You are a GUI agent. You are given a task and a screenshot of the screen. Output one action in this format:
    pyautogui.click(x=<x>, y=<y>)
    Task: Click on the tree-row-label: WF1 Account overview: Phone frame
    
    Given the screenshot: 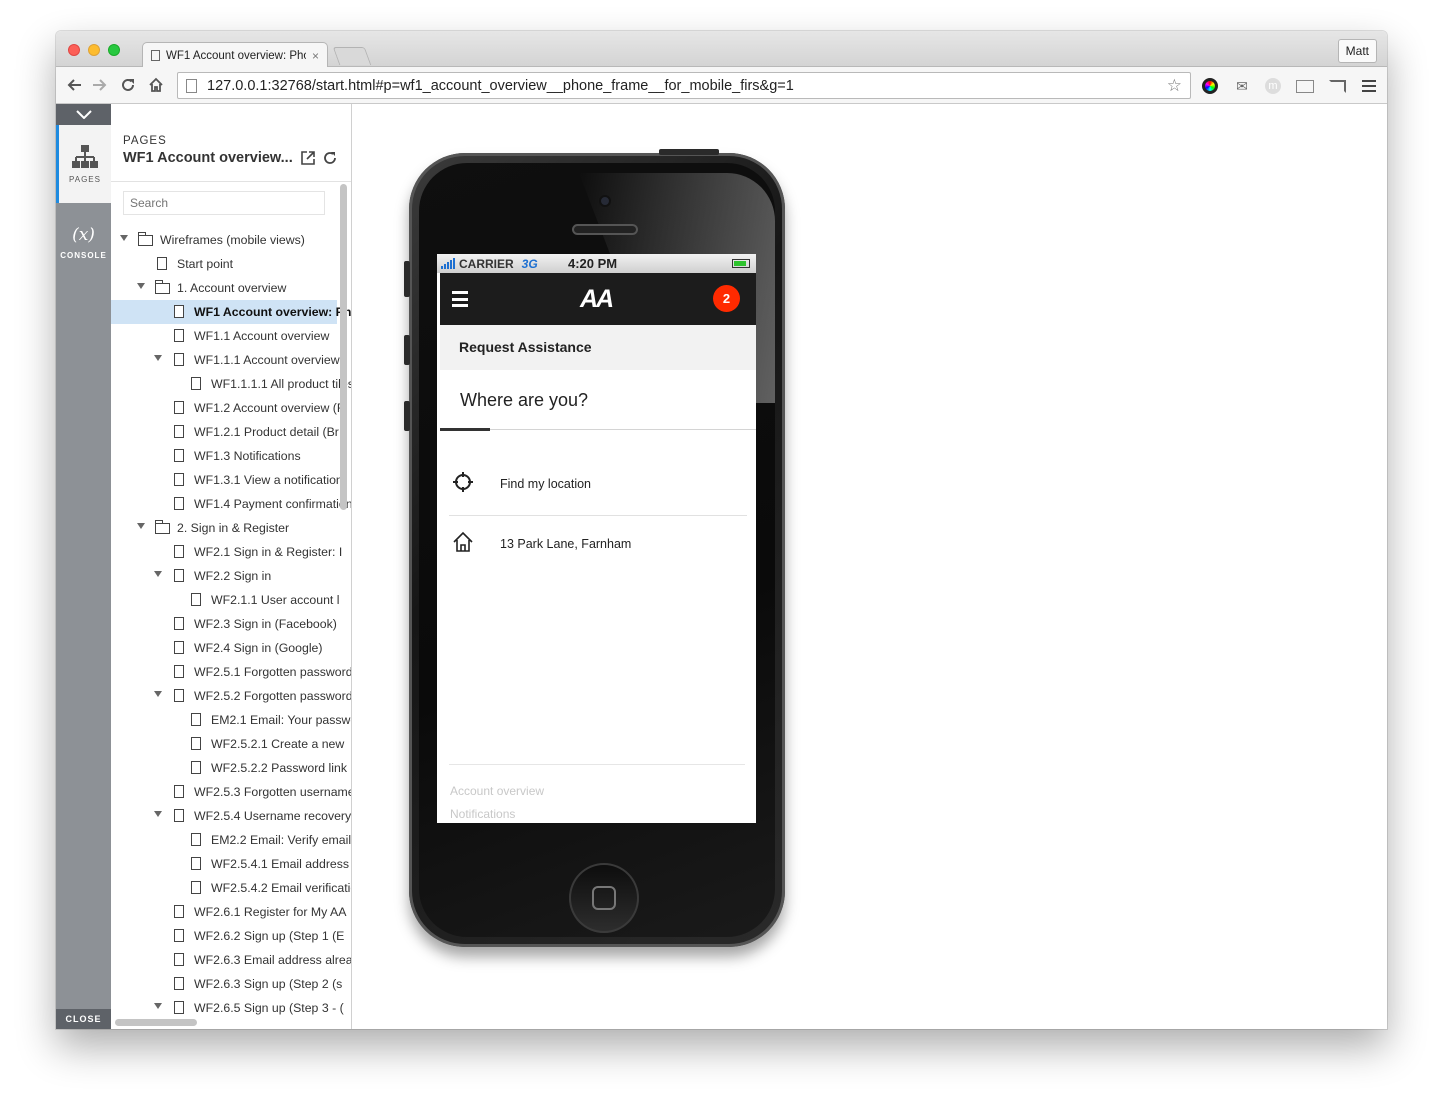 What is the action you would take?
    pyautogui.click(x=272, y=312)
    